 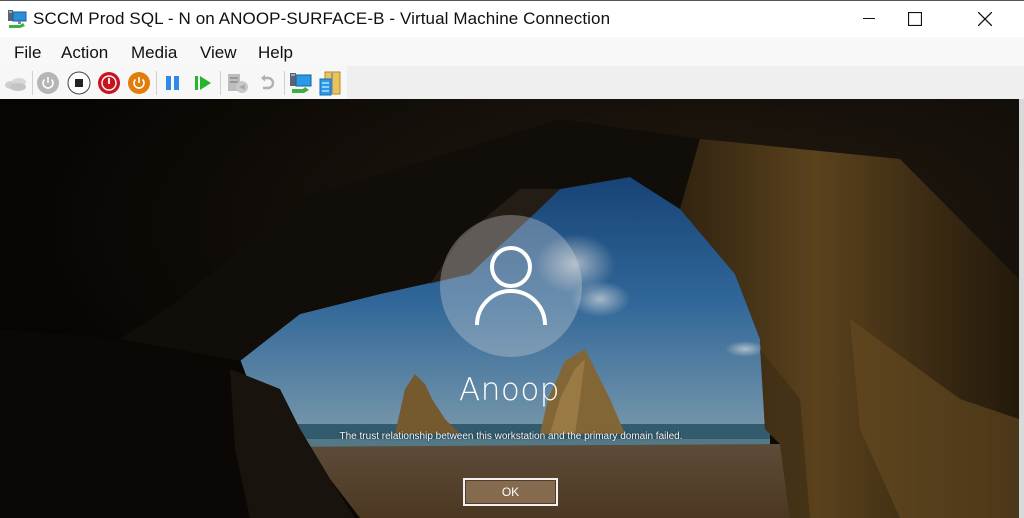 I want to click on menu-view: View, so click(x=218, y=53).